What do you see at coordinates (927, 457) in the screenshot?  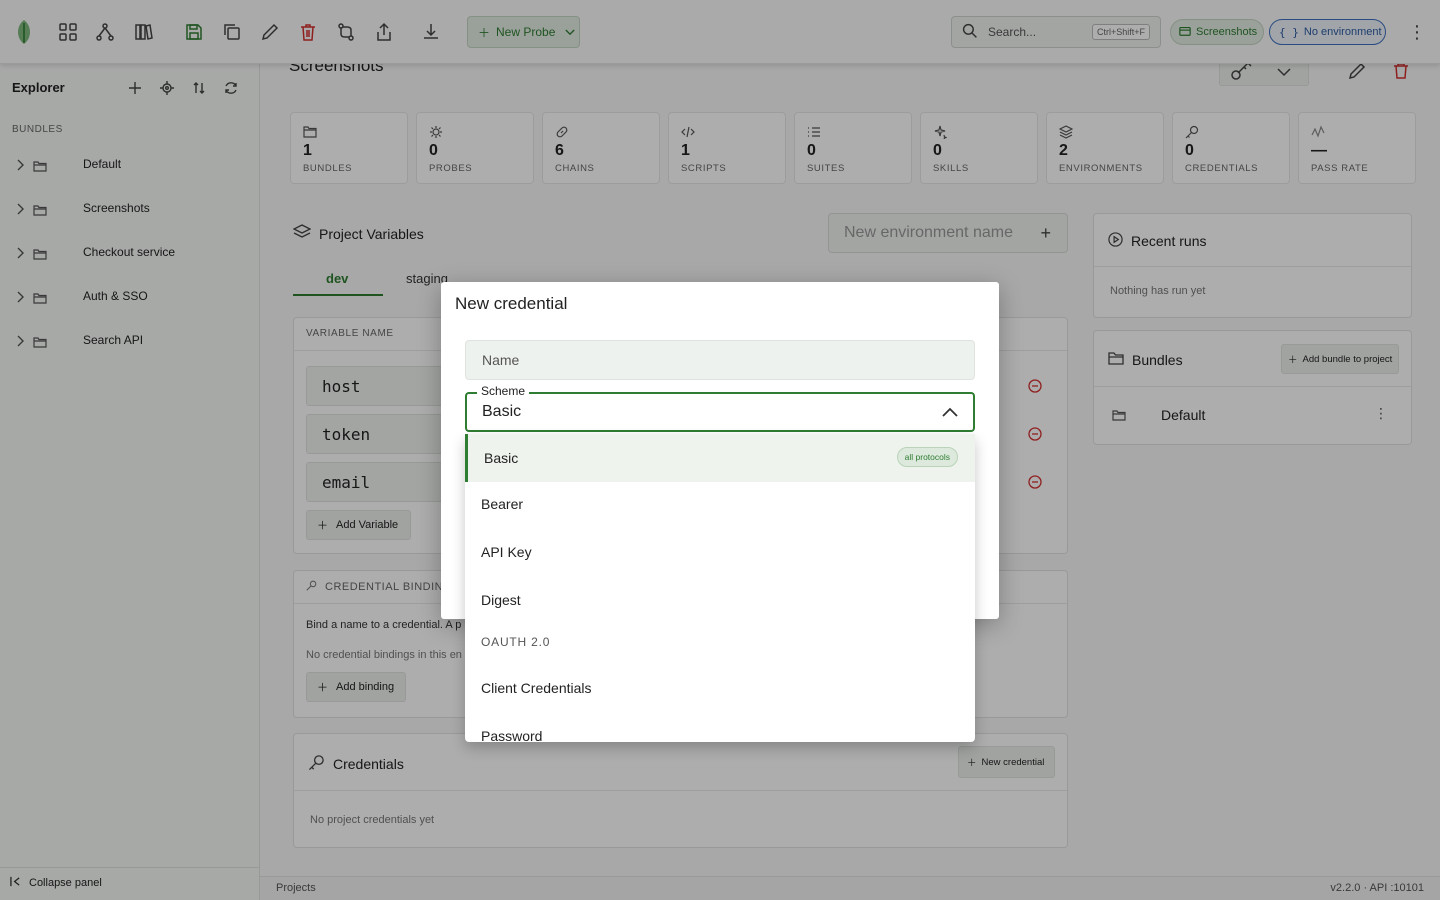 I see `all-protocols-badge: all protocols` at bounding box center [927, 457].